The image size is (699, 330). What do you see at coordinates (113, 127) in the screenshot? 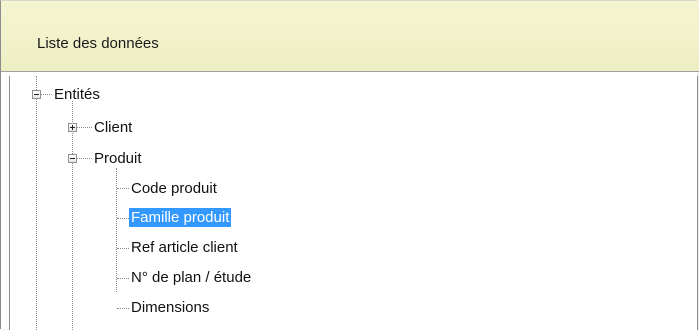
I see `tree-node-client: Client` at bounding box center [113, 127].